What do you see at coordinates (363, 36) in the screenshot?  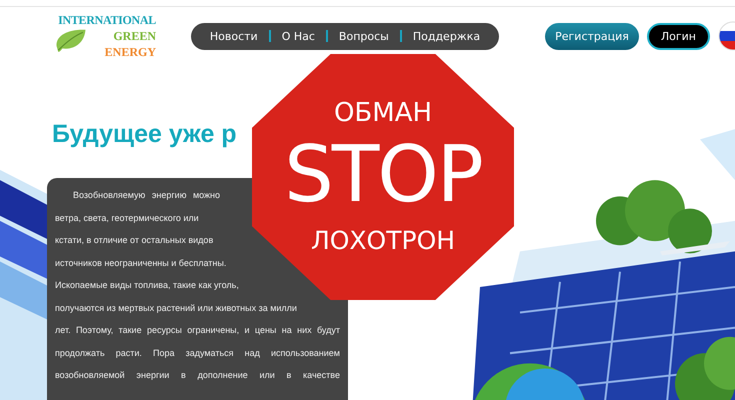 I see `nav-link: Вопросы` at bounding box center [363, 36].